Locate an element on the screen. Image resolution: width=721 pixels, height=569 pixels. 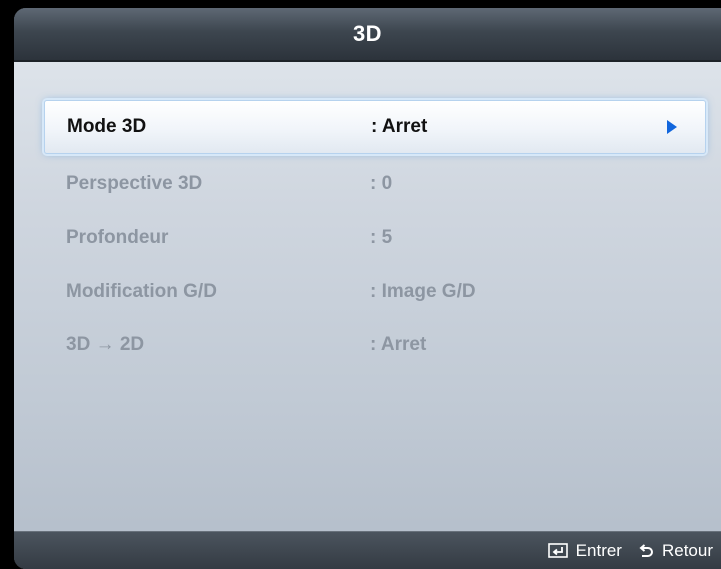
chevron-right-icon is located at coordinates (672, 127).